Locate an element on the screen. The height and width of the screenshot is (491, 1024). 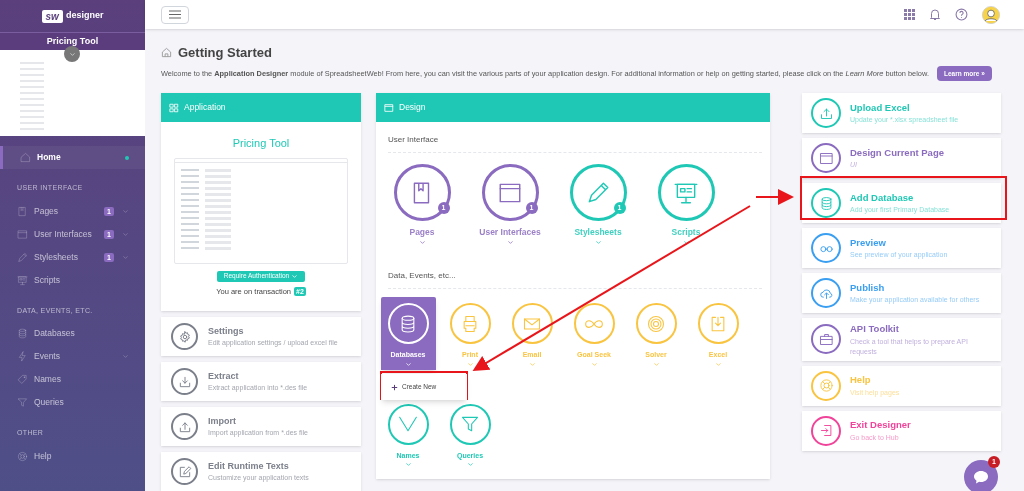
menu-button is located at coordinates (175, 14).